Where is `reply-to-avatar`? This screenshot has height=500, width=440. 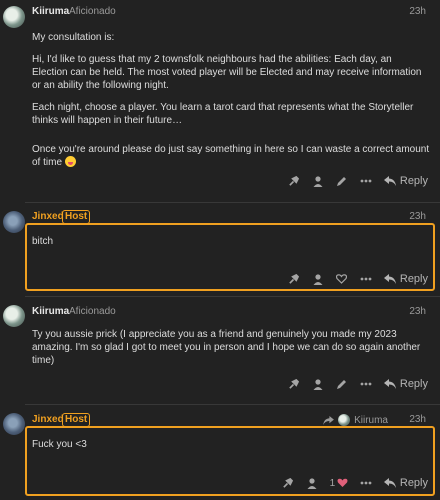 reply-to-avatar is located at coordinates (344, 420).